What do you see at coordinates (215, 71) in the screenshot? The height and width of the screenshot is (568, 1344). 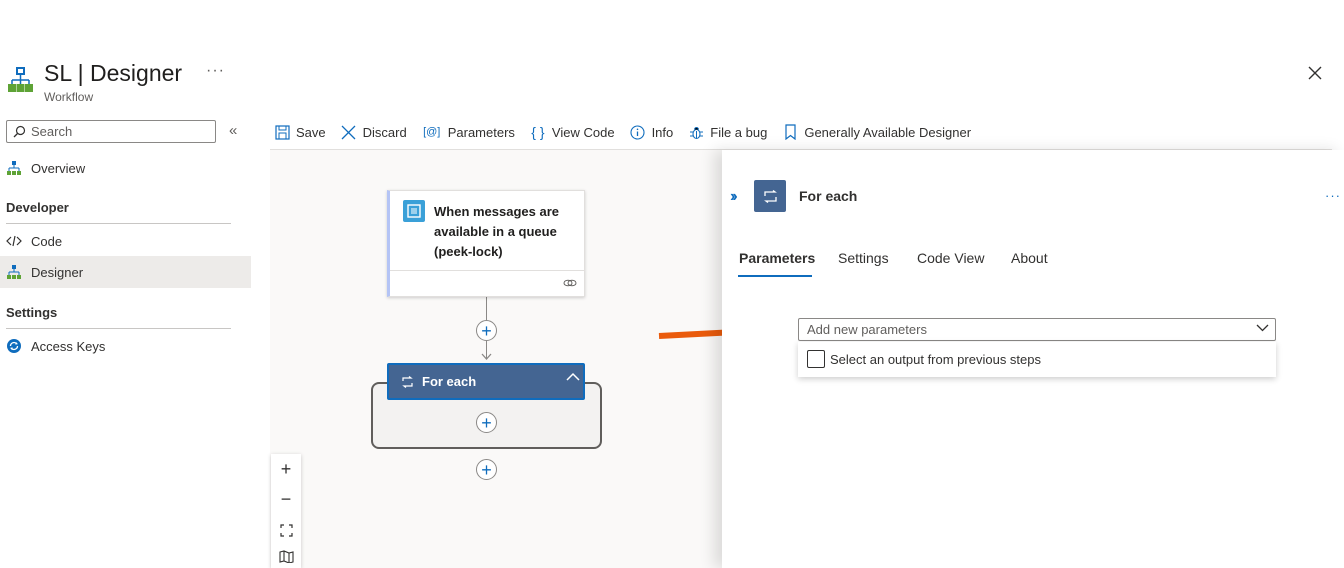 I see `more-options-button: ···` at bounding box center [215, 71].